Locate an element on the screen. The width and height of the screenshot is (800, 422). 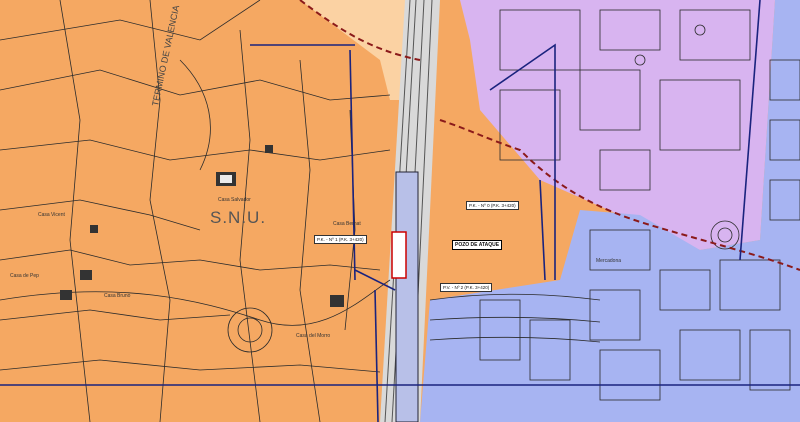
callout-pk1: P.K. - Nº 1 (P.K. 3+420) is located at coordinates (340, 239).